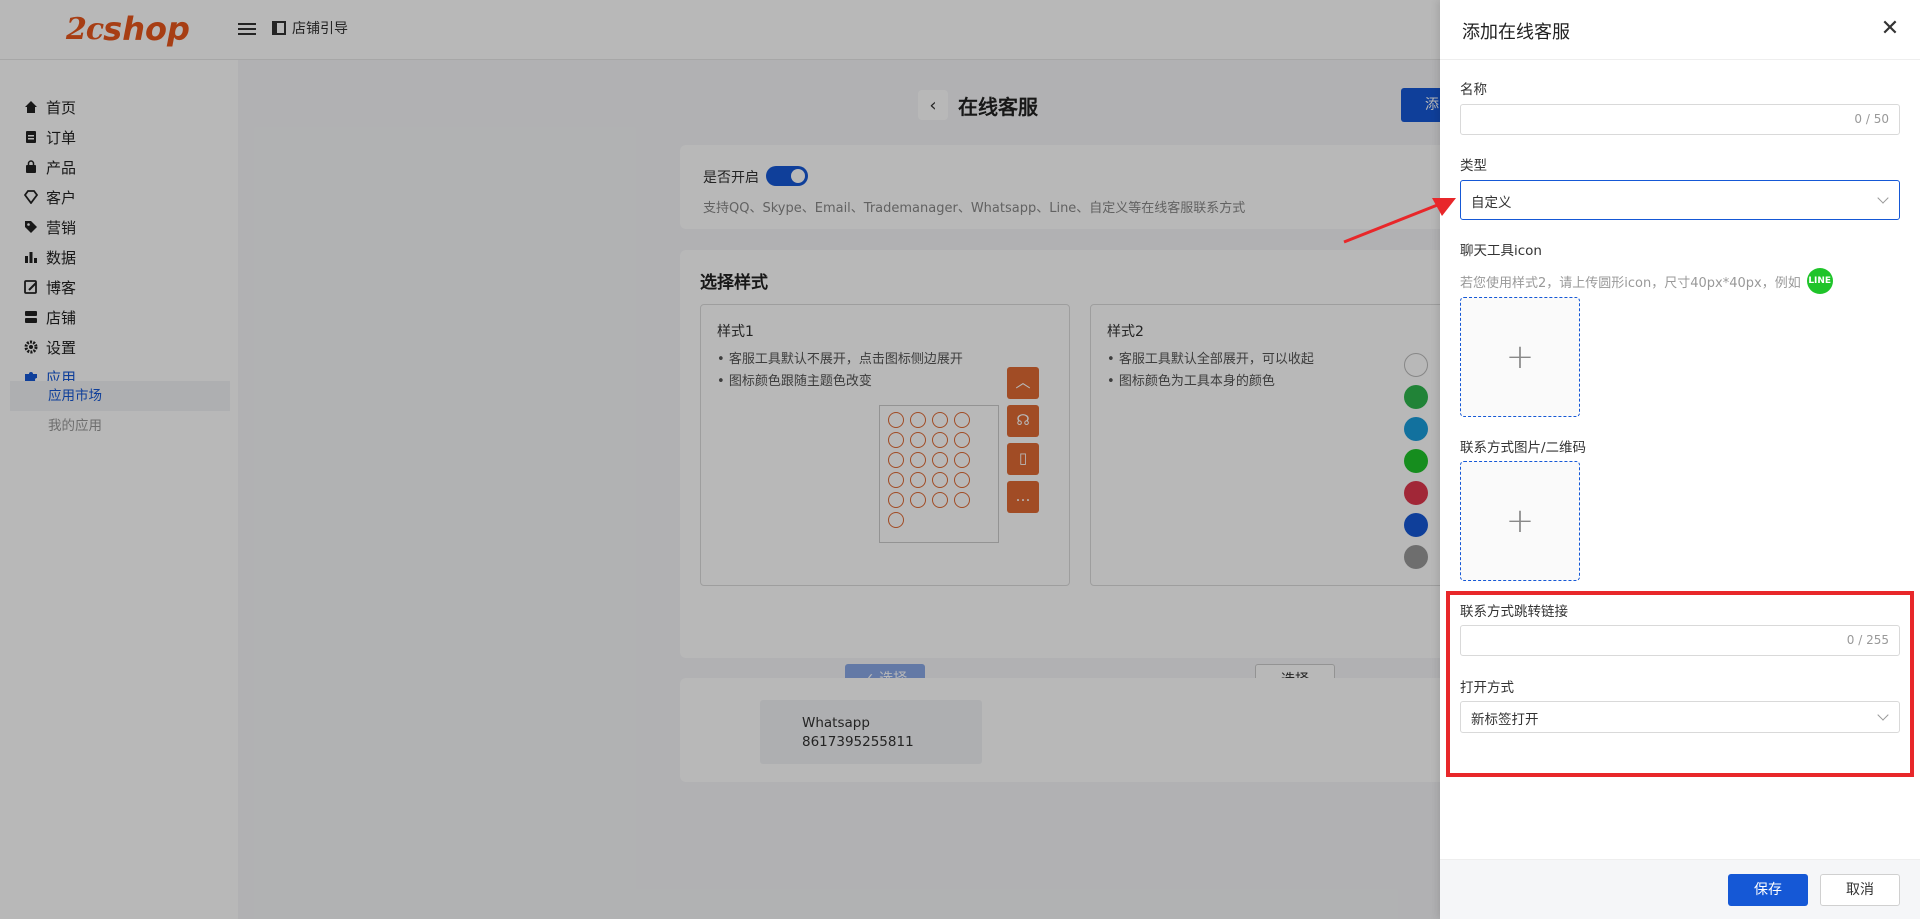  Describe the element at coordinates (1473, 166) in the screenshot. I see `type-label: 类型` at that location.